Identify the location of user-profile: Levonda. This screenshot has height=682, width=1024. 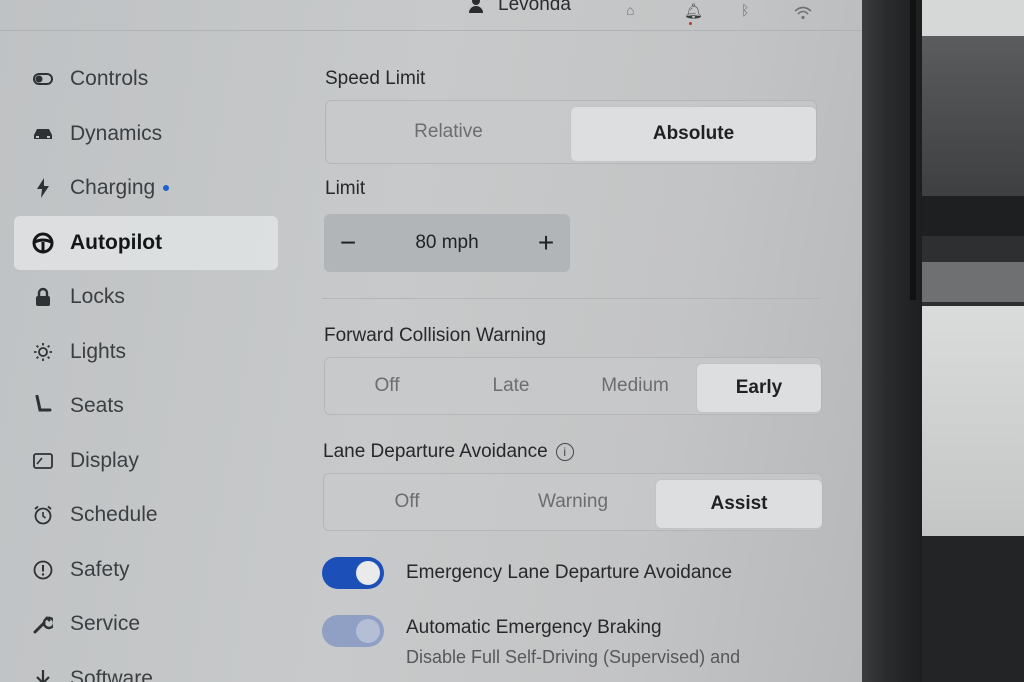
(519, 8).